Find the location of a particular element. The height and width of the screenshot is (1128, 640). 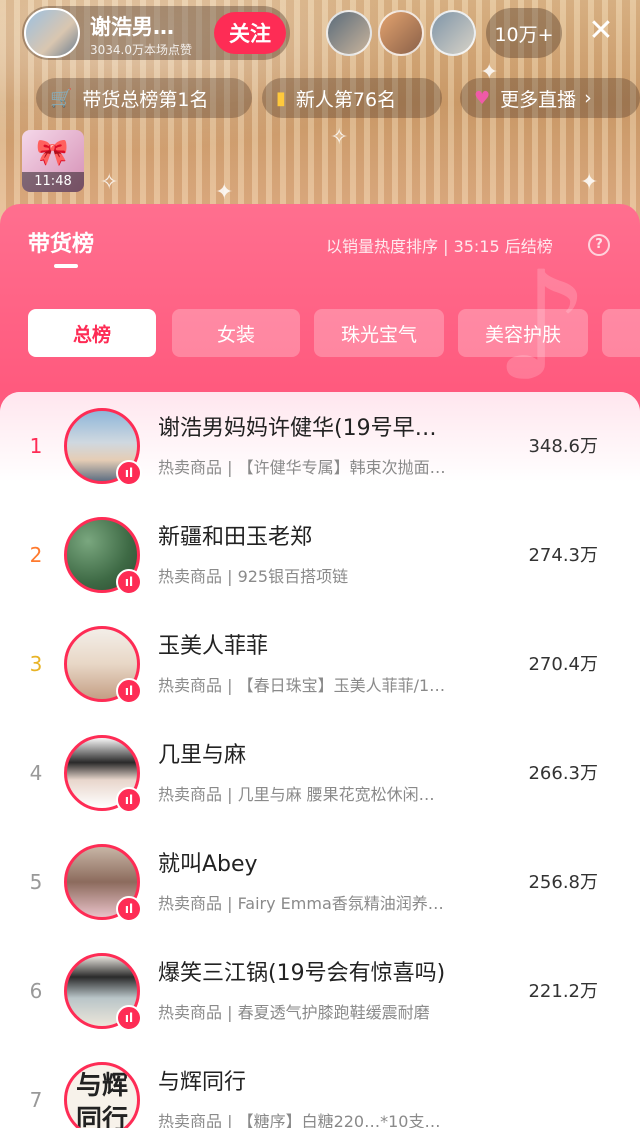

panel-title: 带货榜 is located at coordinates (61, 244).